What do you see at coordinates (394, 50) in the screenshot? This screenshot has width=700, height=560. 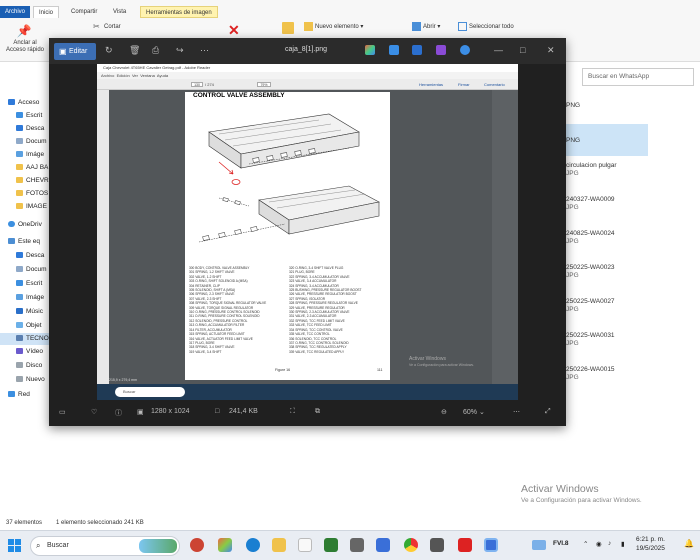 I see `edit-with-app-icon` at bounding box center [394, 50].